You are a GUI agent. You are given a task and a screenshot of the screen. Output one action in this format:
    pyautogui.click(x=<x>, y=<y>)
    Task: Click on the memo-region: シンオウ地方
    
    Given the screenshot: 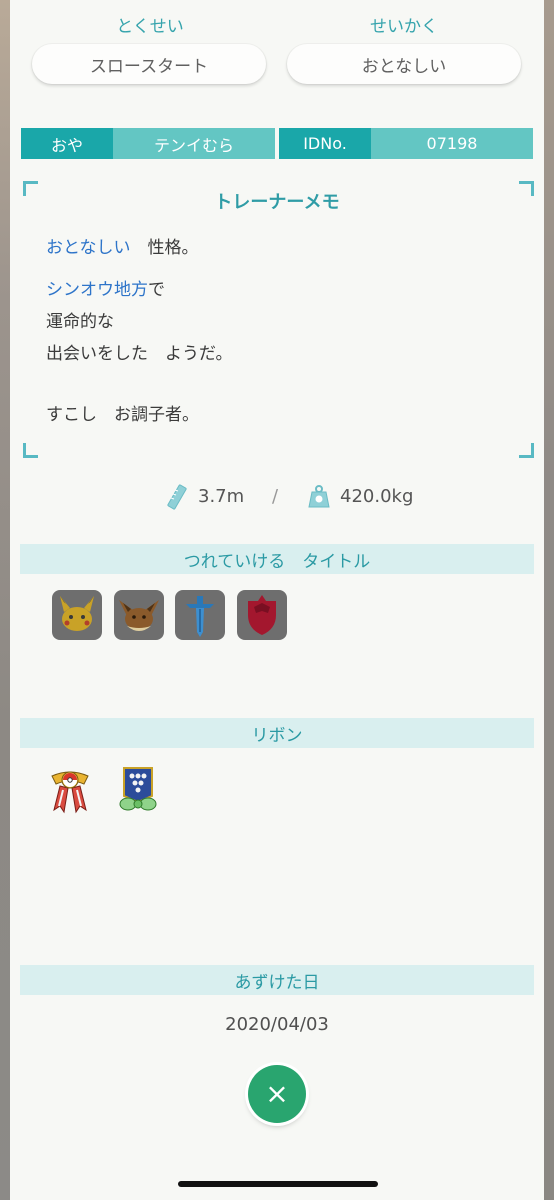 What is the action you would take?
    pyautogui.click(x=97, y=290)
    